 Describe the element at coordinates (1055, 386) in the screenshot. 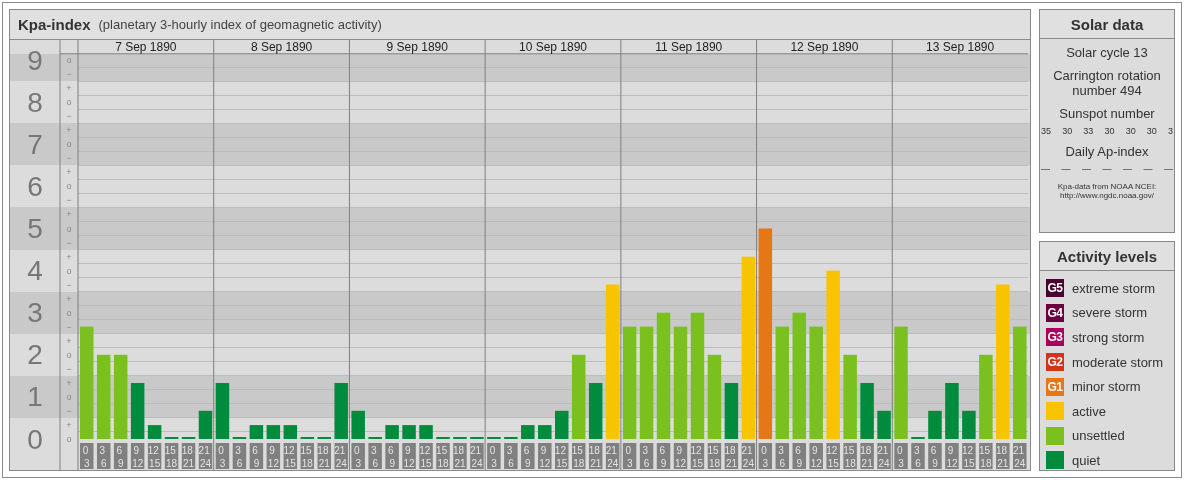

I see `level-swatch: G1` at that location.